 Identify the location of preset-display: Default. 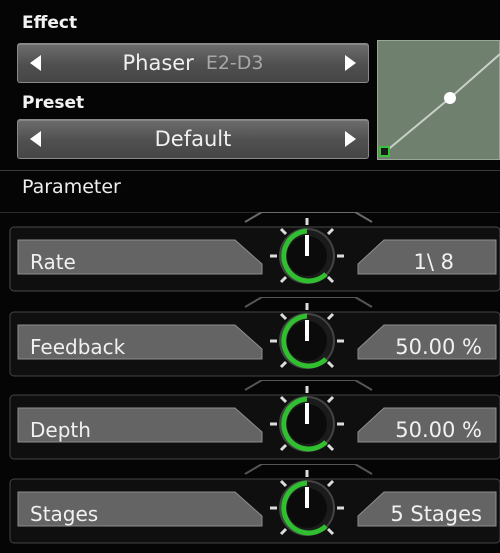
(193, 139).